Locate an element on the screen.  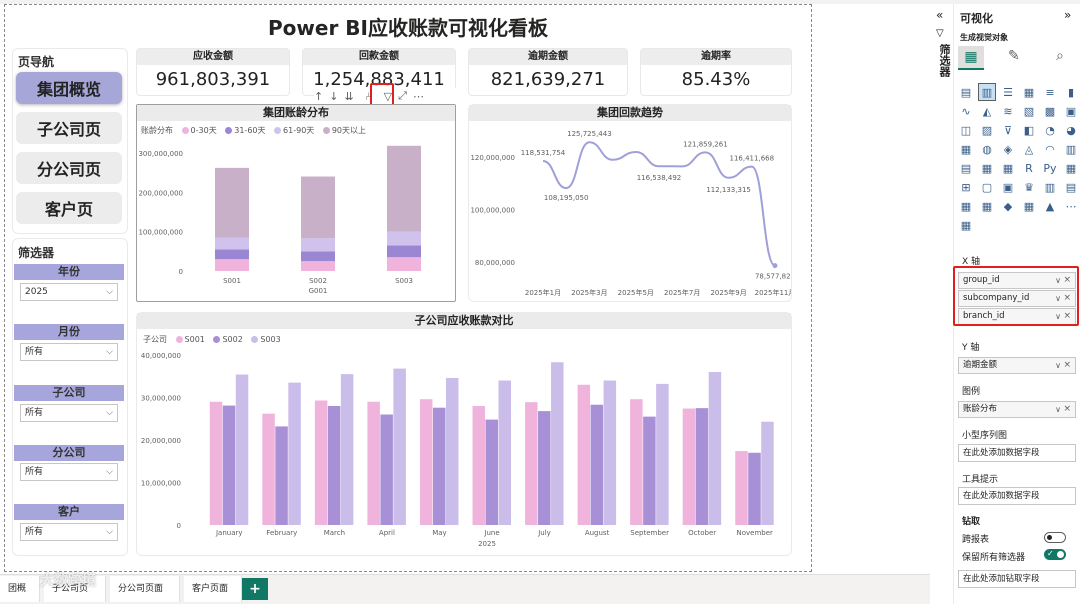
filter-branch-label: 分公司 is located at coordinates (69, 453).